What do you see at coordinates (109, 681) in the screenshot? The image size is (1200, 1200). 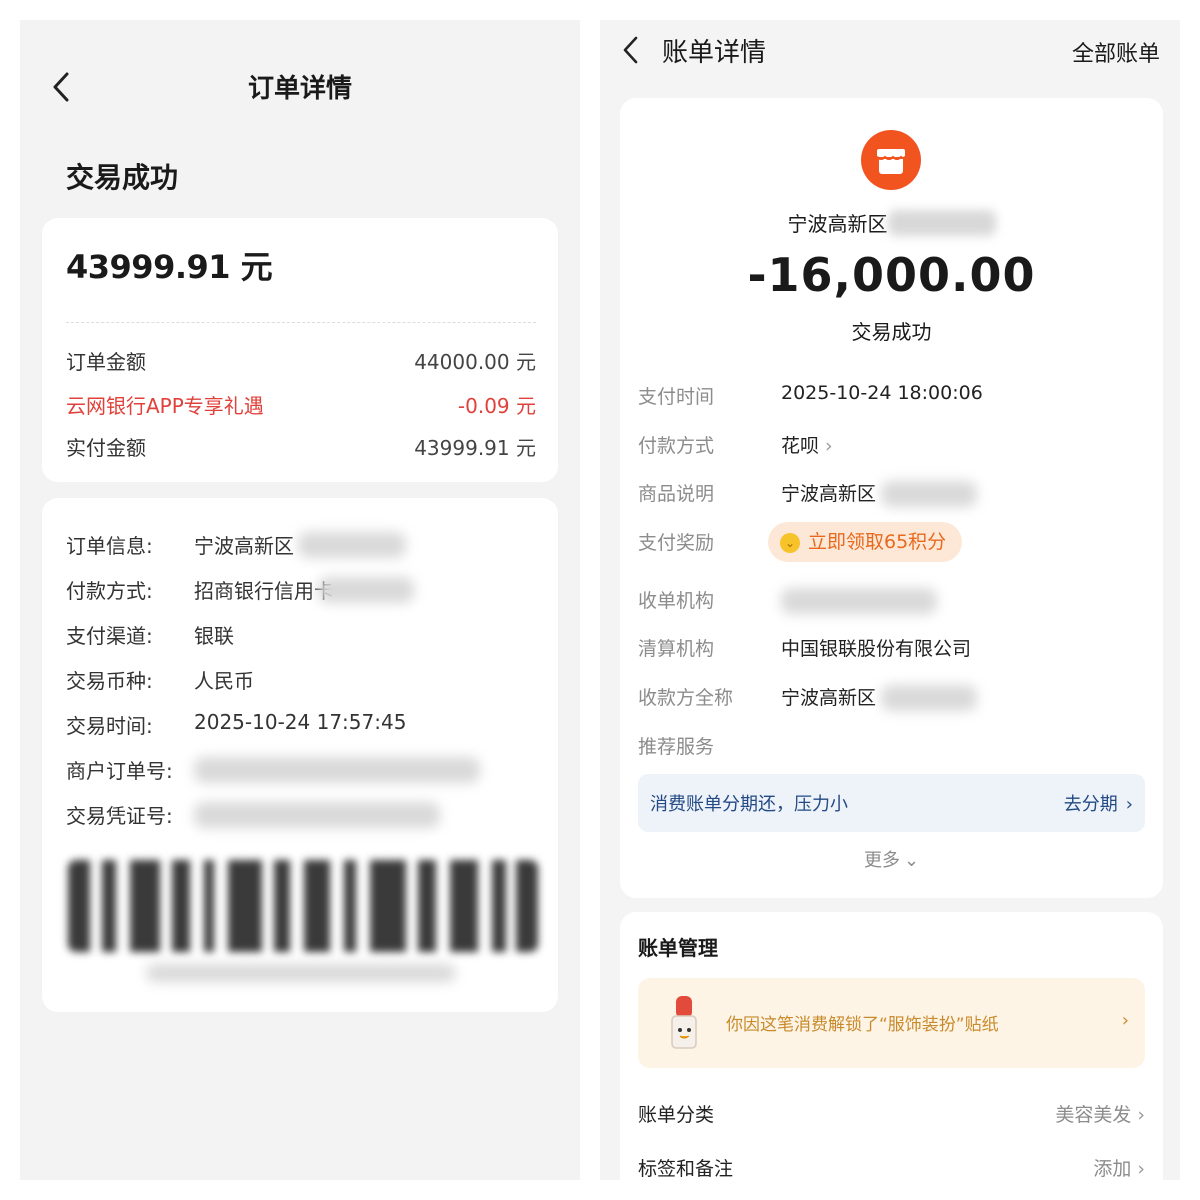 I see `row-label: 交易币种:` at bounding box center [109, 681].